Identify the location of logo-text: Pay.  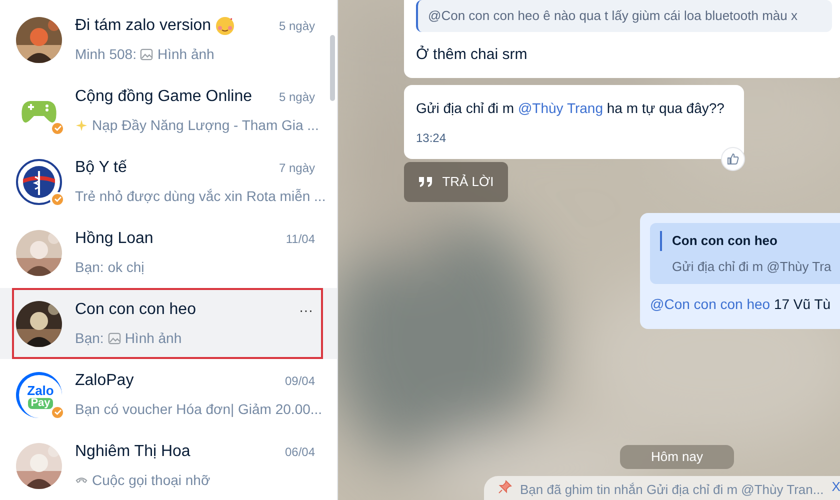
(41, 403).